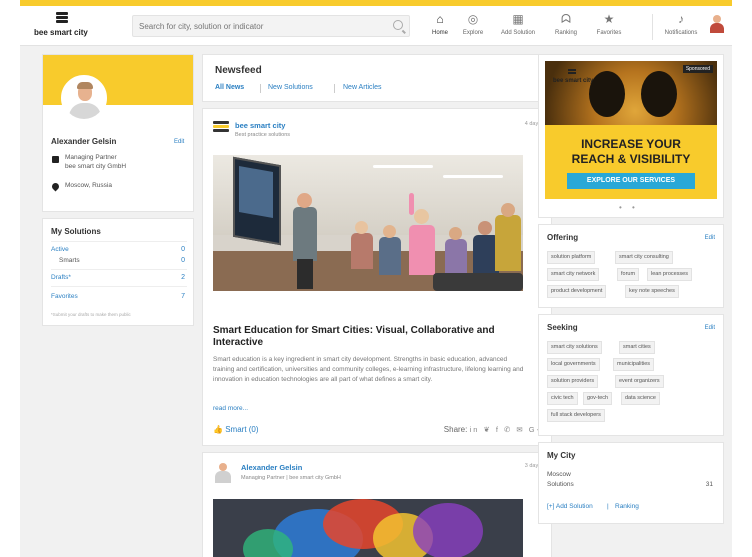  Describe the element at coordinates (258, 26) in the screenshot. I see `search-input` at that location.